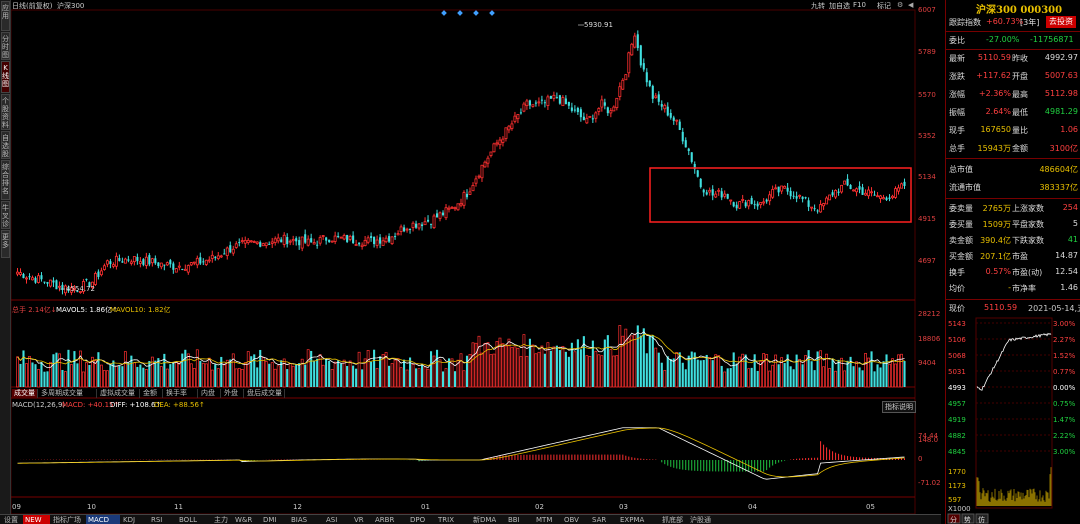 This screenshot has height=524, width=1080. What do you see at coordinates (68, 519) in the screenshot?
I see `indicator-tab-2: 指标广场` at bounding box center [68, 519].